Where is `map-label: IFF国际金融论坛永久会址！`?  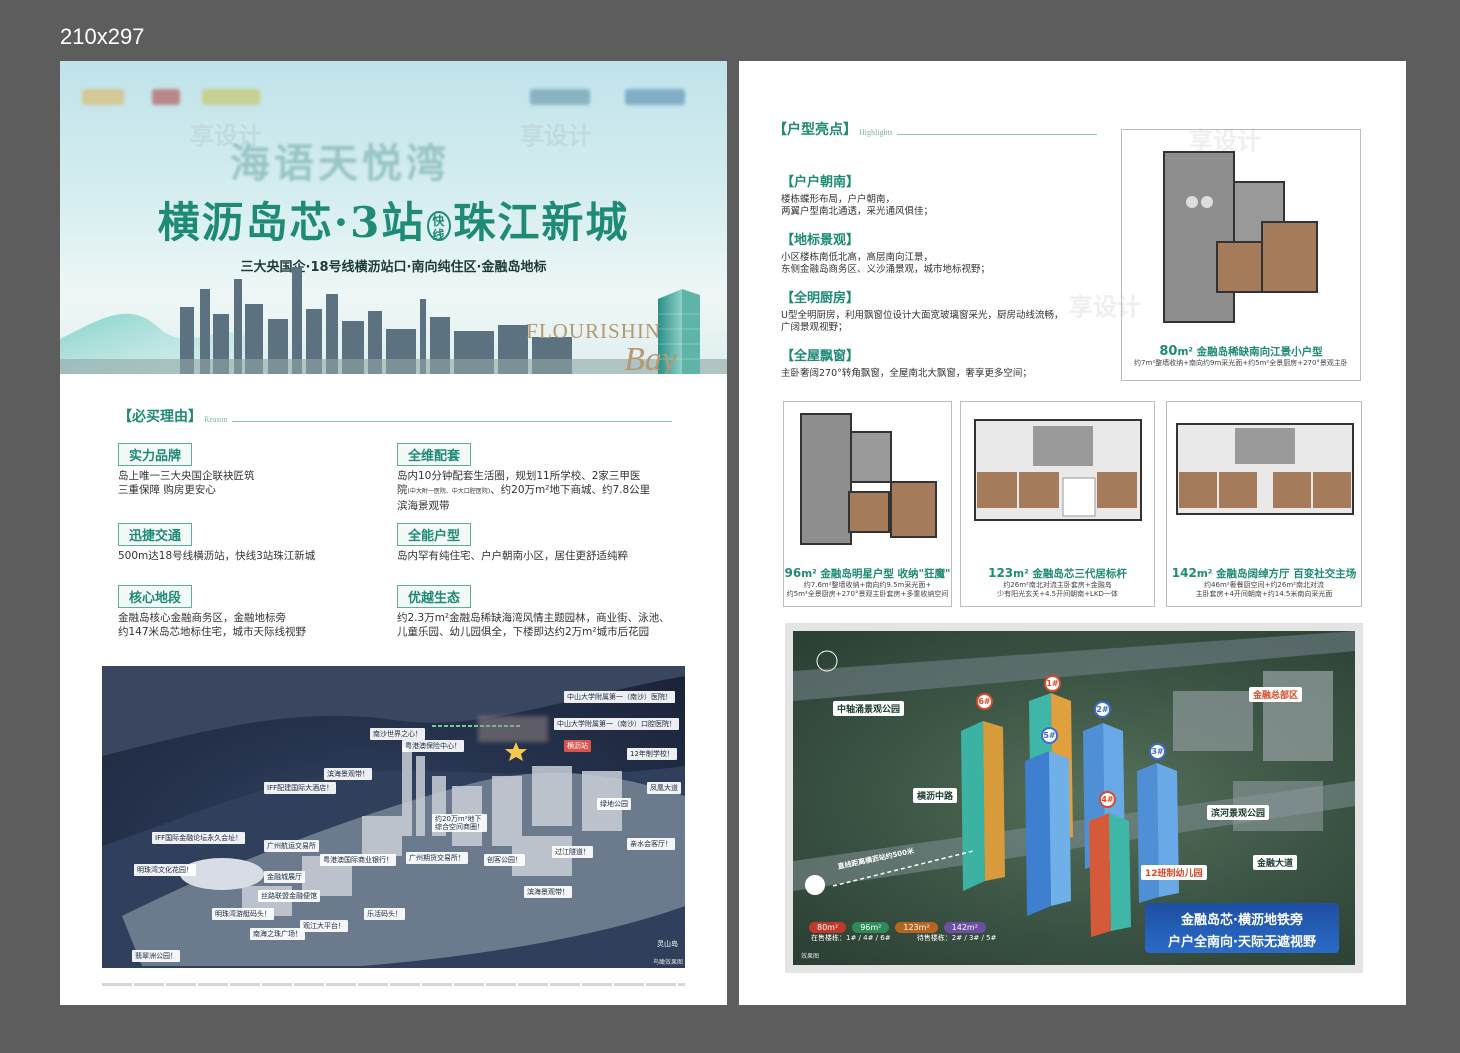 map-label: IFF国际金融论坛永久会址！ is located at coordinates (199, 838).